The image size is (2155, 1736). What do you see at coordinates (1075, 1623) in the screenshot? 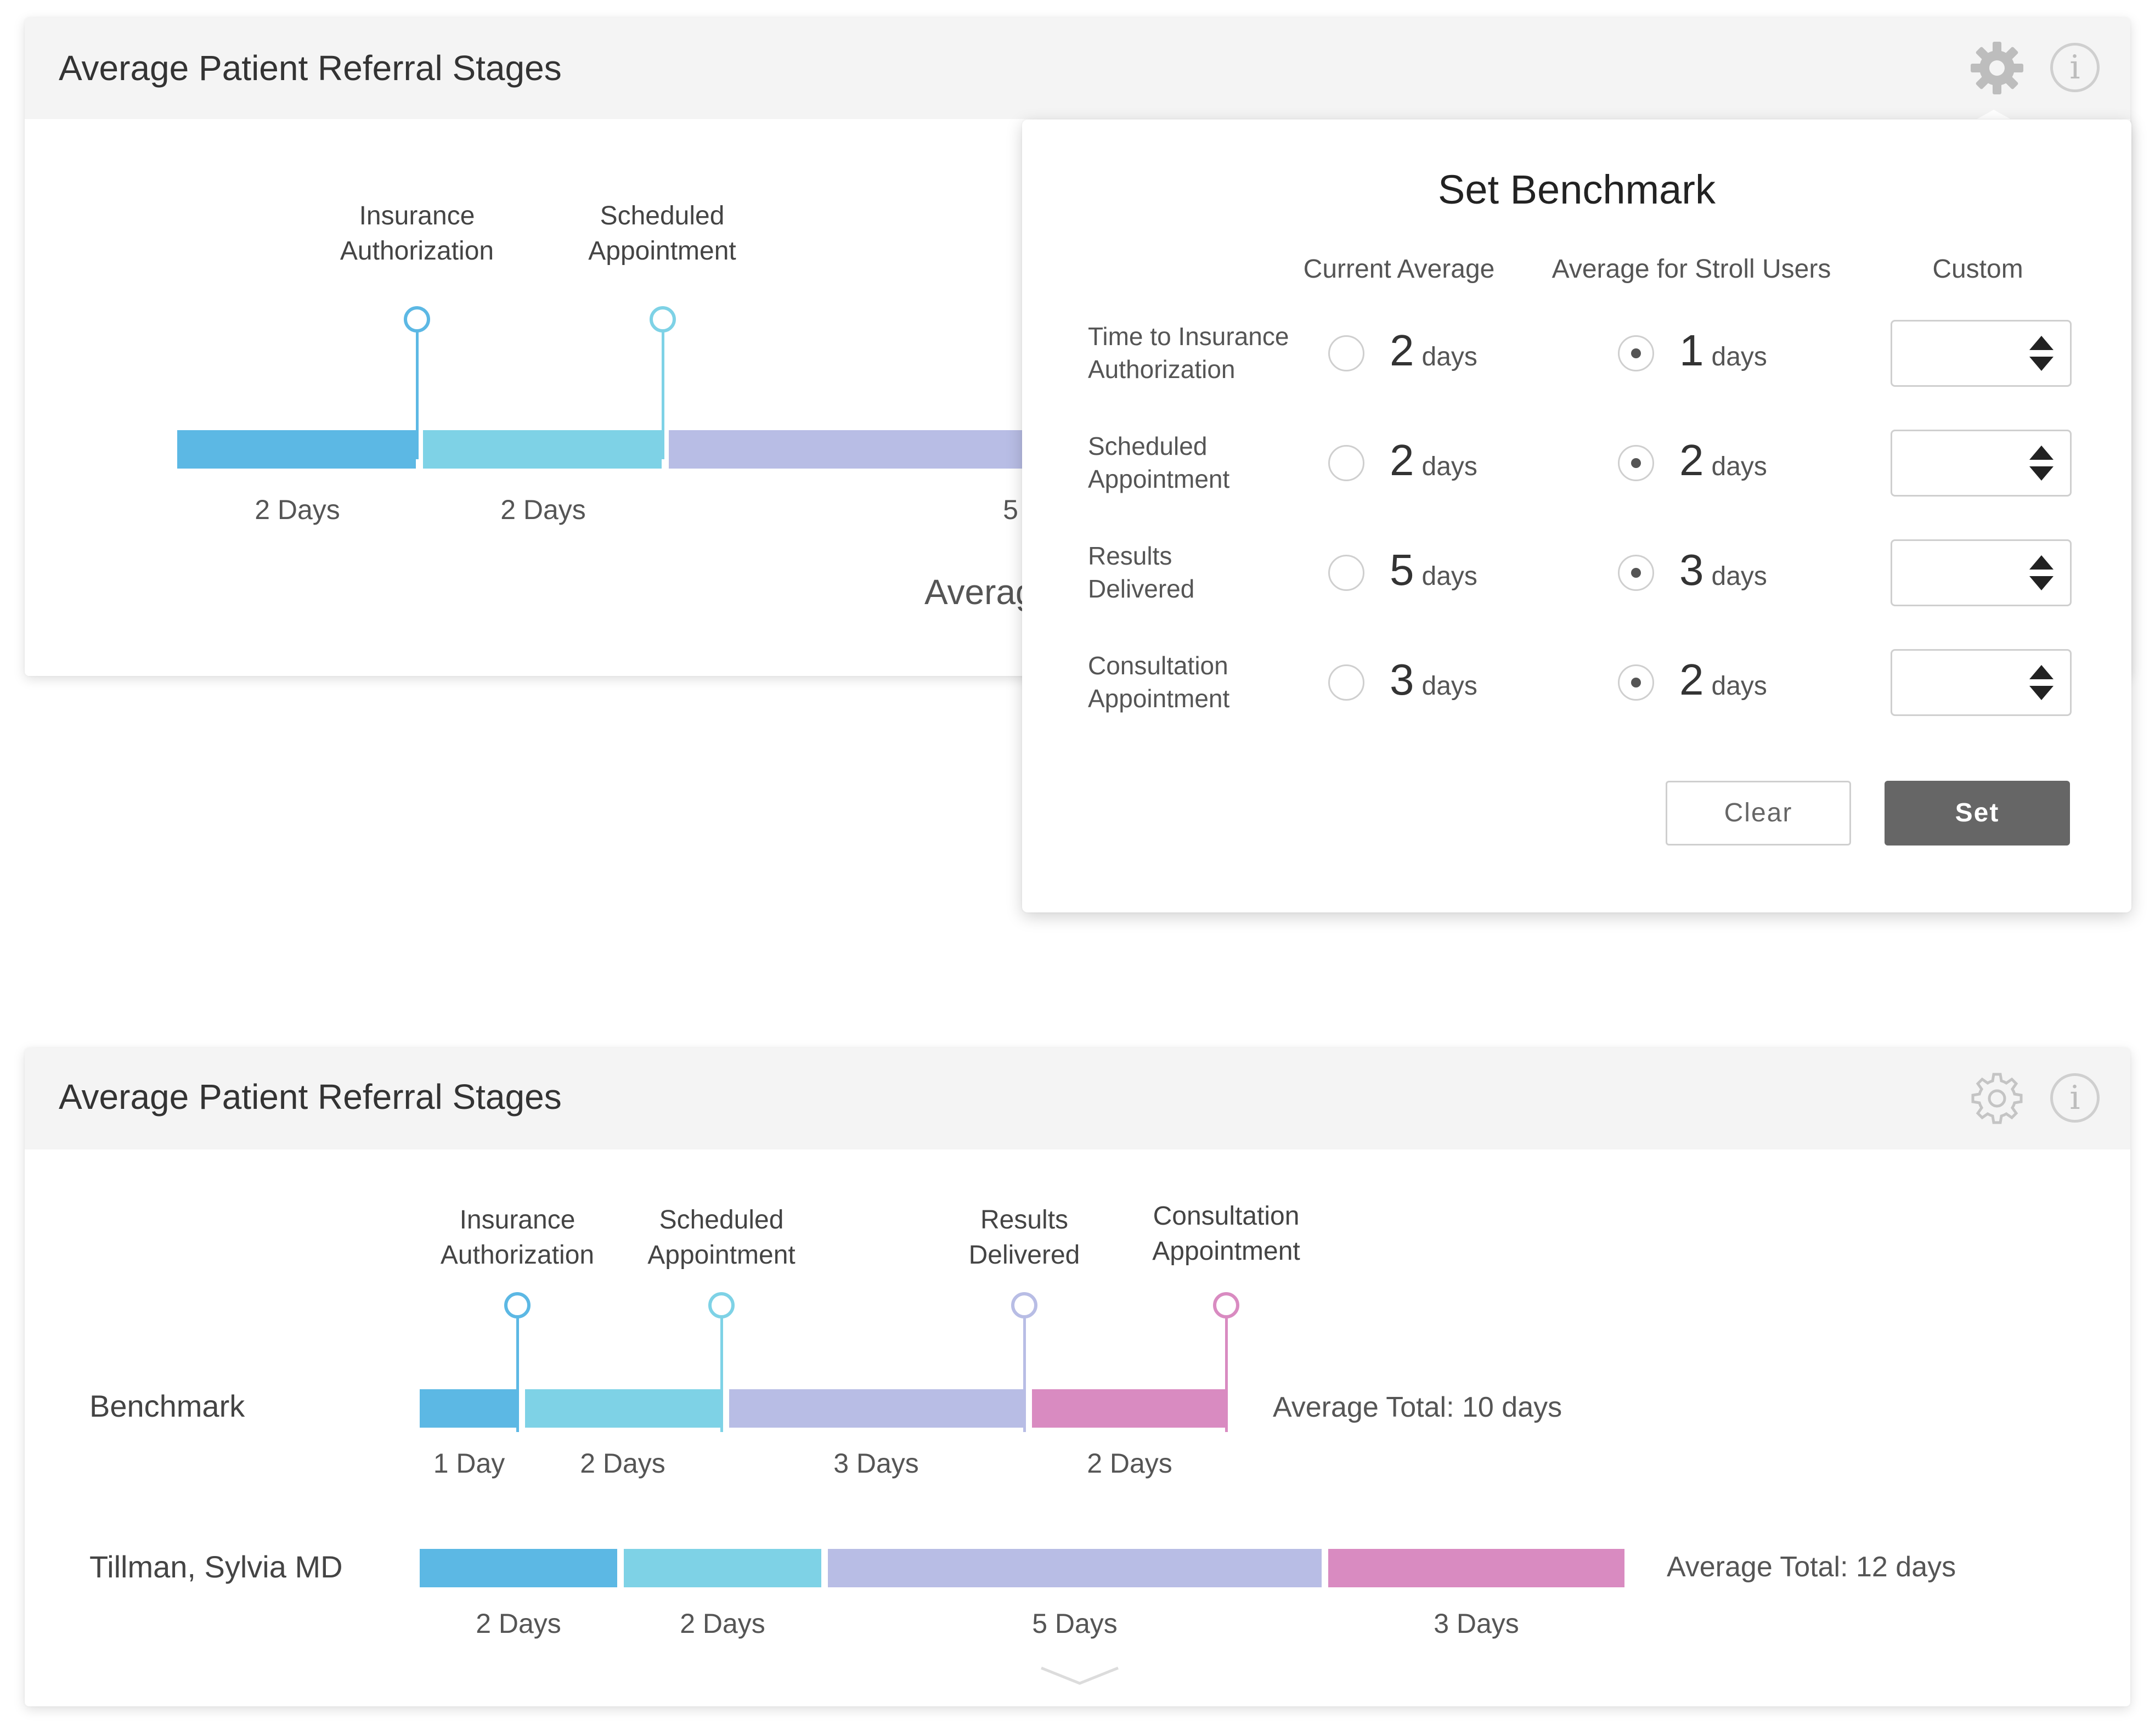
I see `stage-duration: 5 Days` at bounding box center [1075, 1623].